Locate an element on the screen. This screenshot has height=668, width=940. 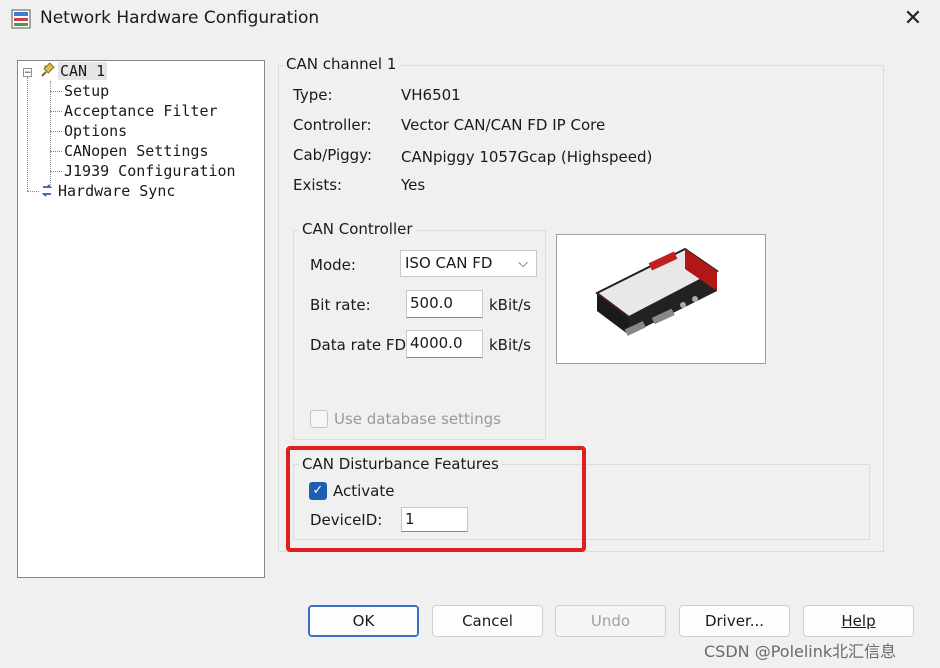
cab-piggy-value: CANpiggy 1057Gcap (Highspeed) is located at coordinates (527, 157).